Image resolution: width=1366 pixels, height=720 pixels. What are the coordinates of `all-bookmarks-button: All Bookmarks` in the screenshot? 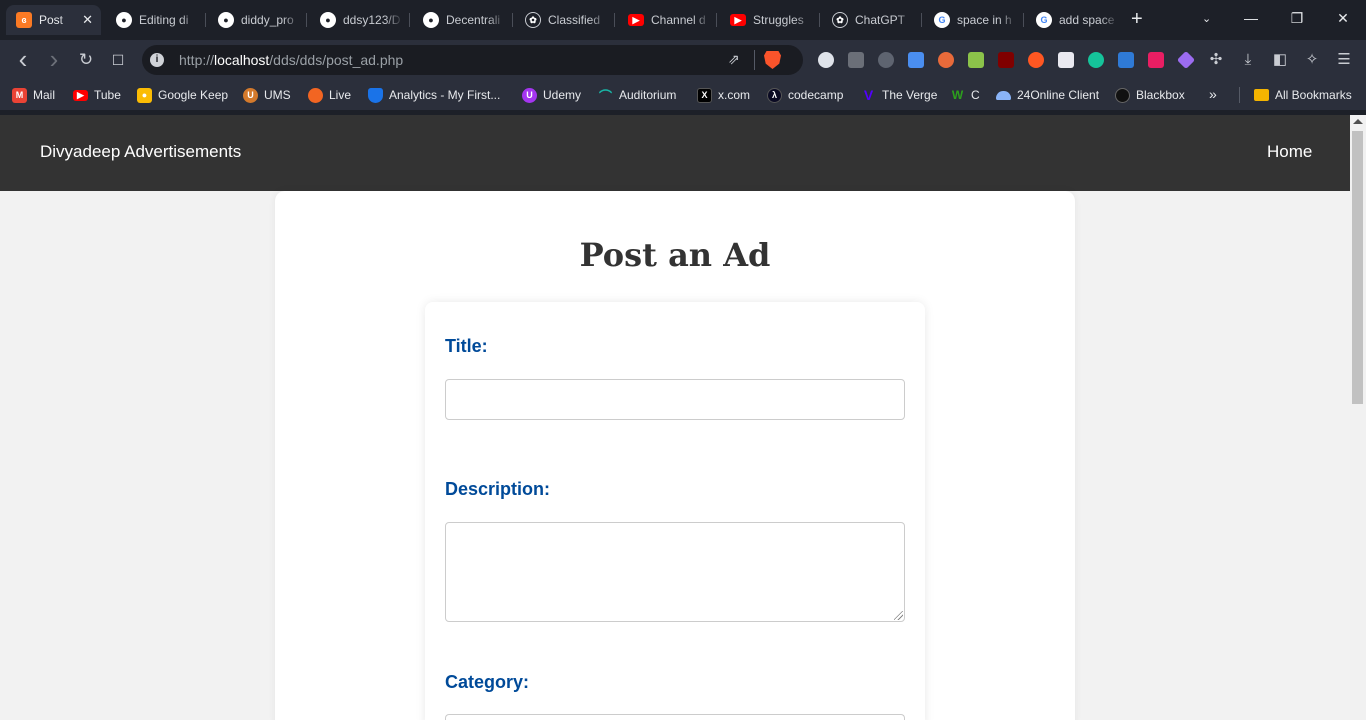 It's located at (1303, 95).